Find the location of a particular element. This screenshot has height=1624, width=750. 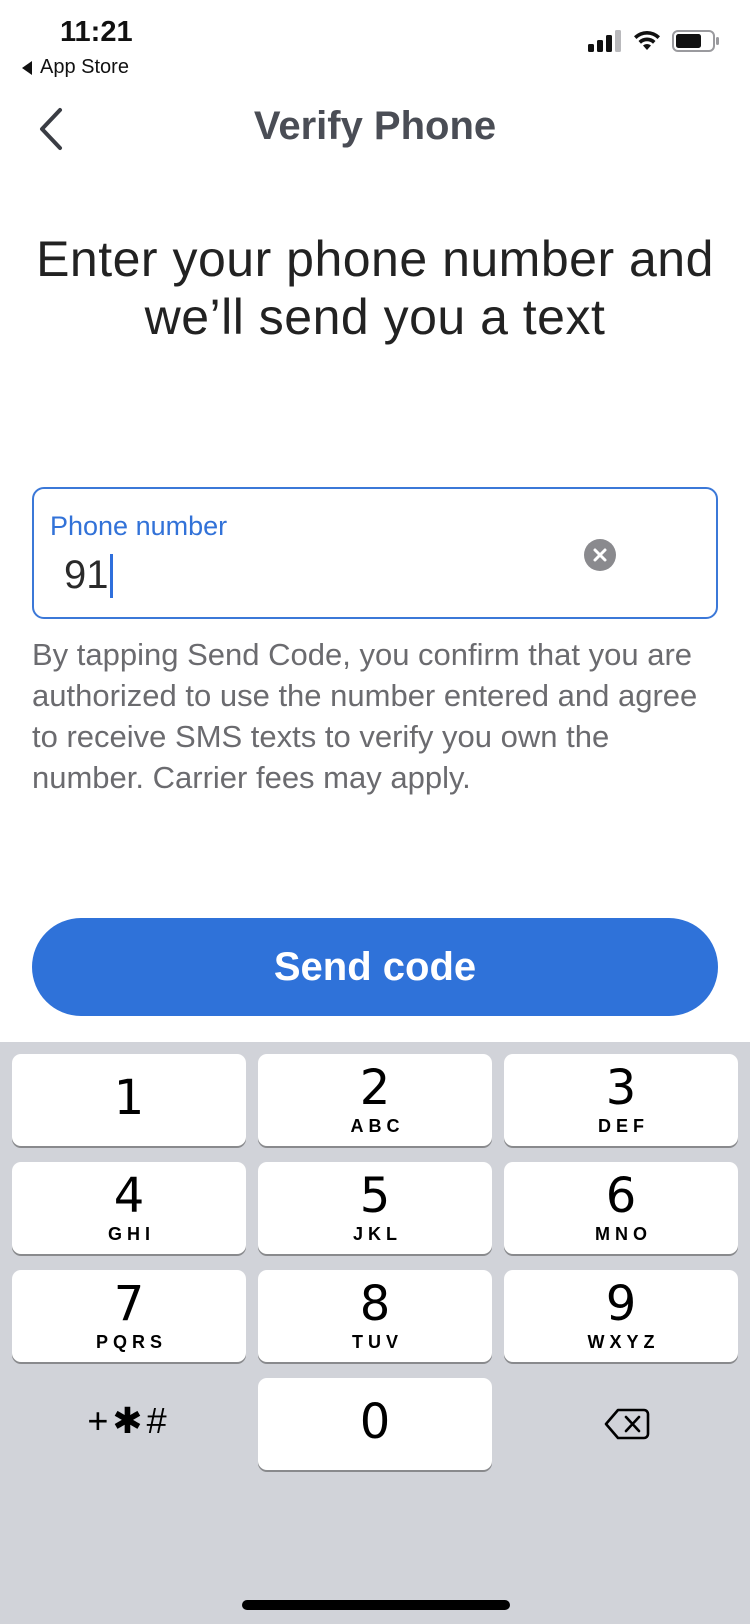

key-symbols: +✱# is located at coordinates (129, 1424).